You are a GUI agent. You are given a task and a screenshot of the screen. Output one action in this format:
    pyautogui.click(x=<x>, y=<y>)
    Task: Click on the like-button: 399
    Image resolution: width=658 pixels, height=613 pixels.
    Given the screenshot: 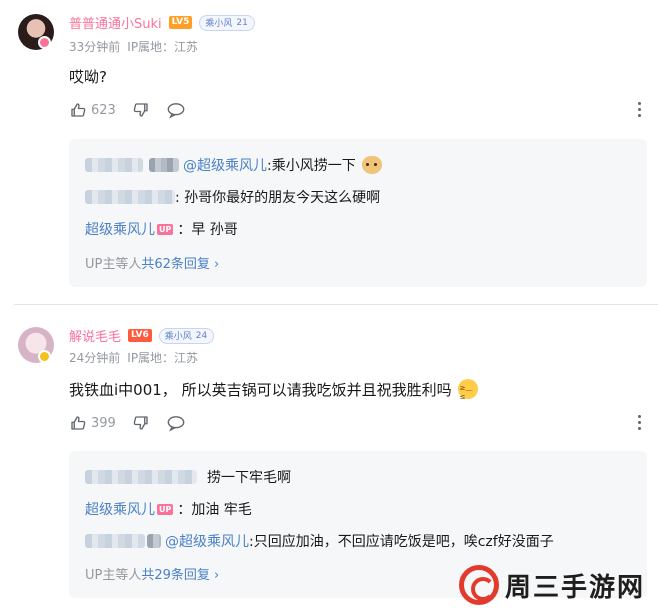 What is the action you would take?
    pyautogui.click(x=92, y=423)
    